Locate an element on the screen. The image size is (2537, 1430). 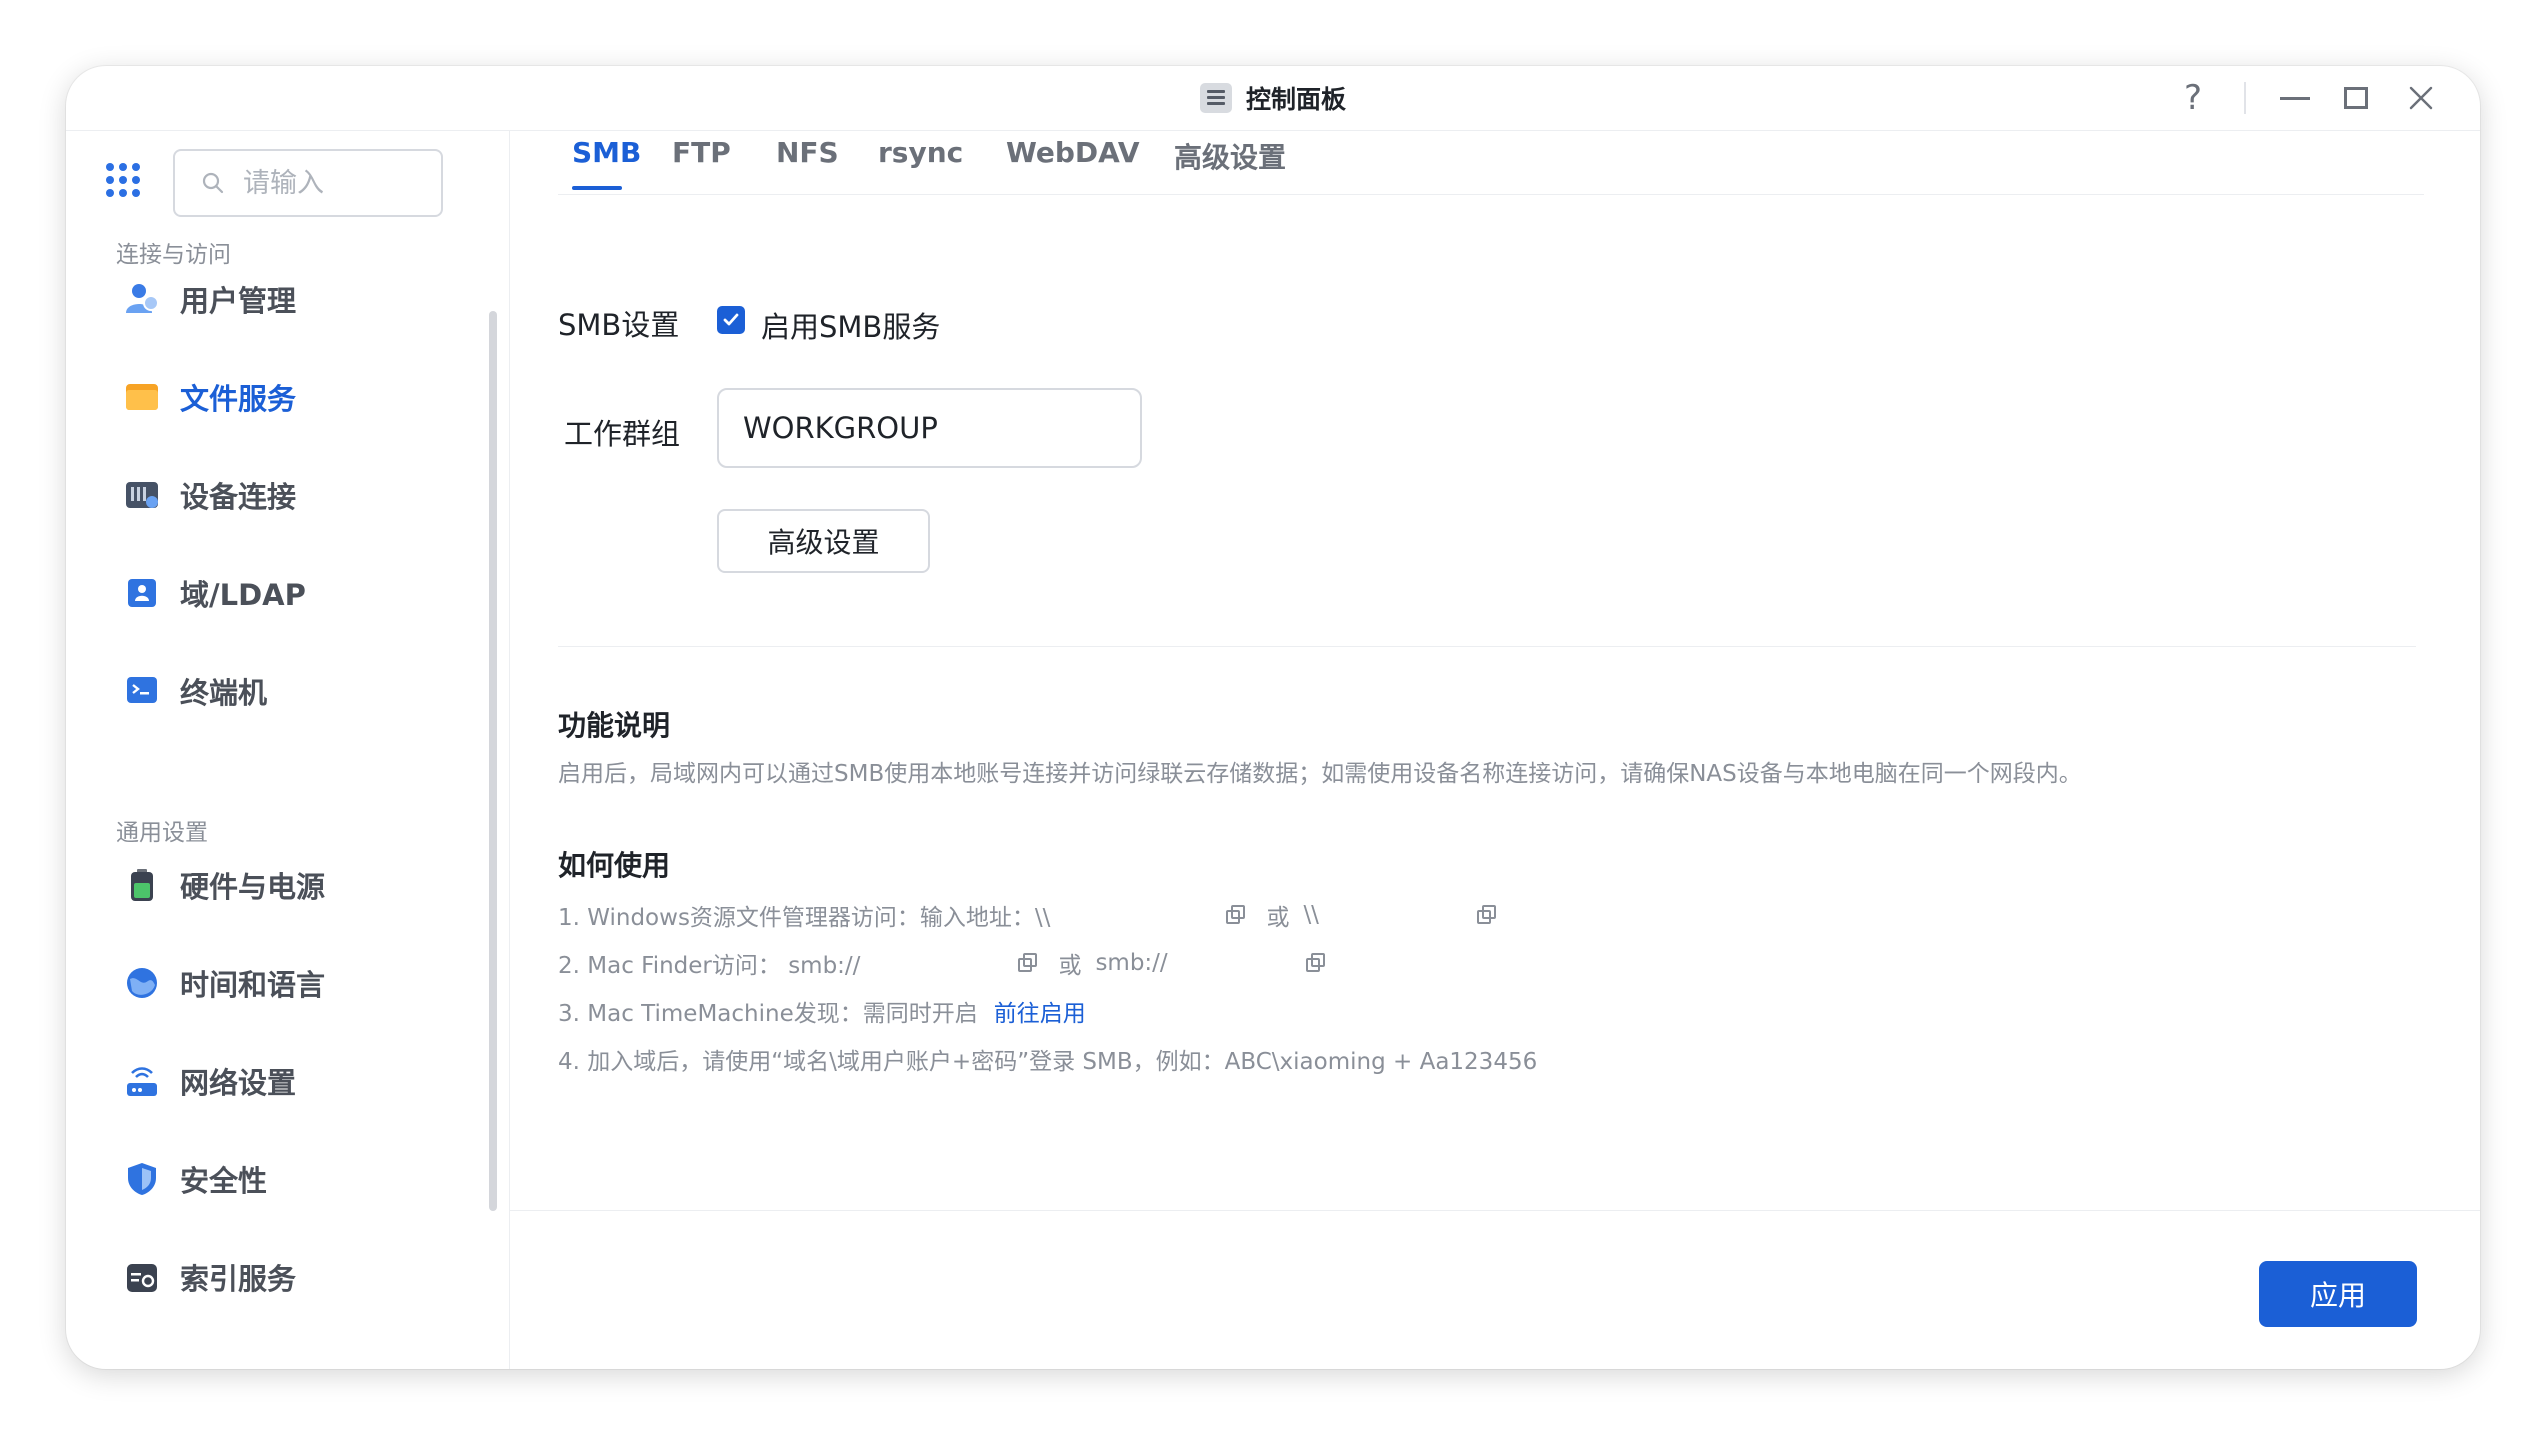
usage-step-2: 2. Mac Finder访问： smb:// 或 smb:// is located at coordinates (945, 963).